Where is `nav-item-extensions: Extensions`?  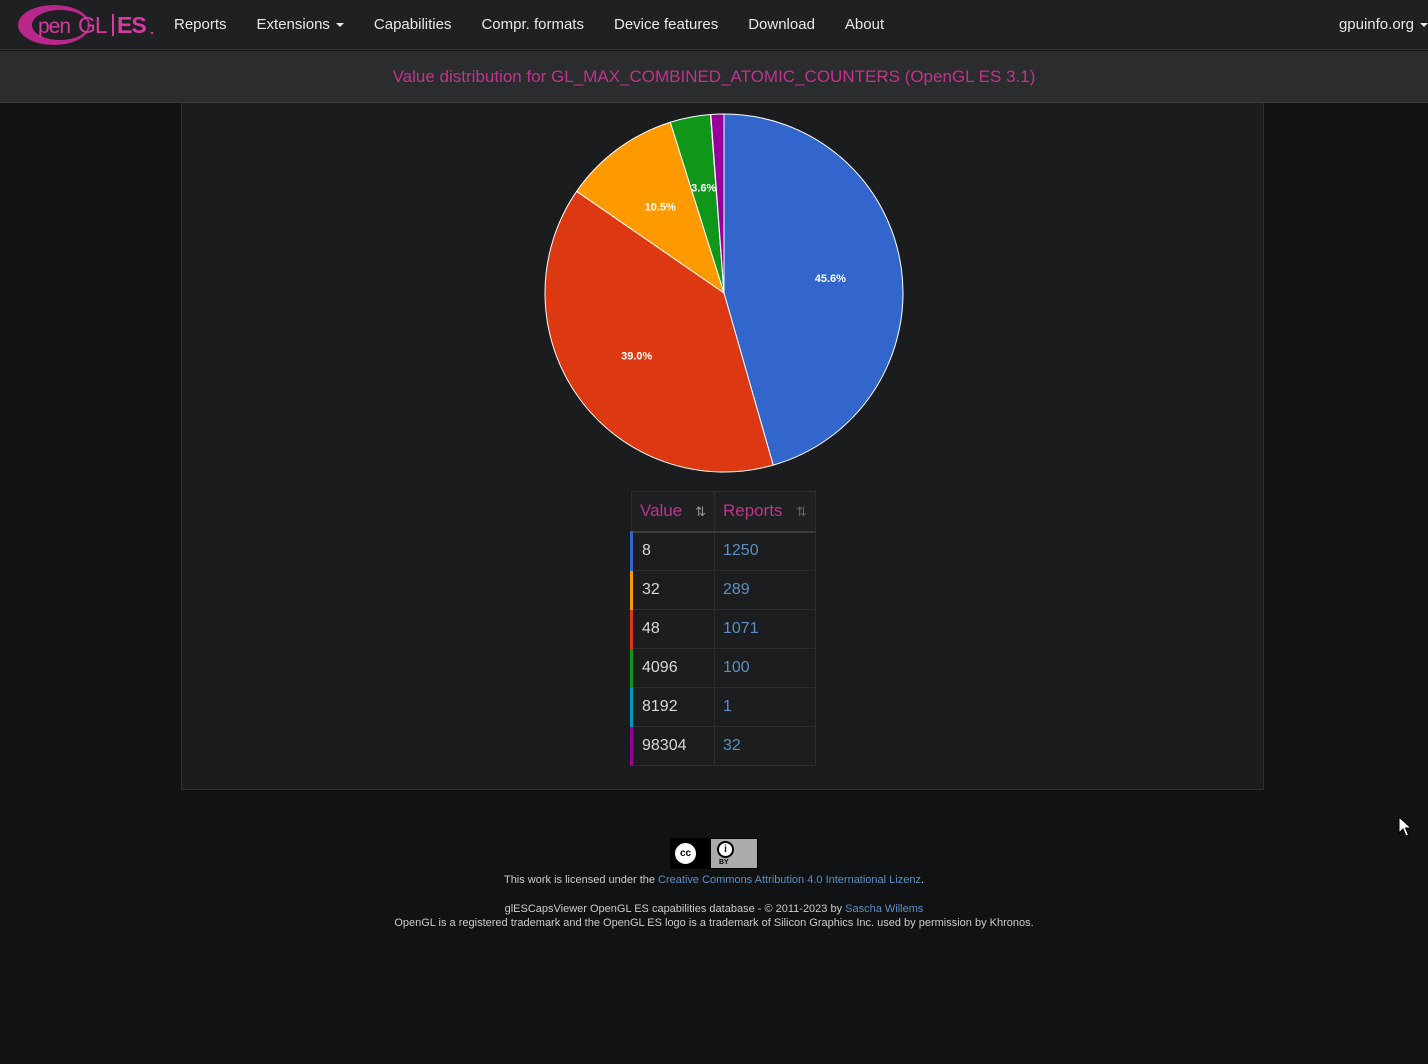 nav-item-extensions: Extensions is located at coordinates (300, 25).